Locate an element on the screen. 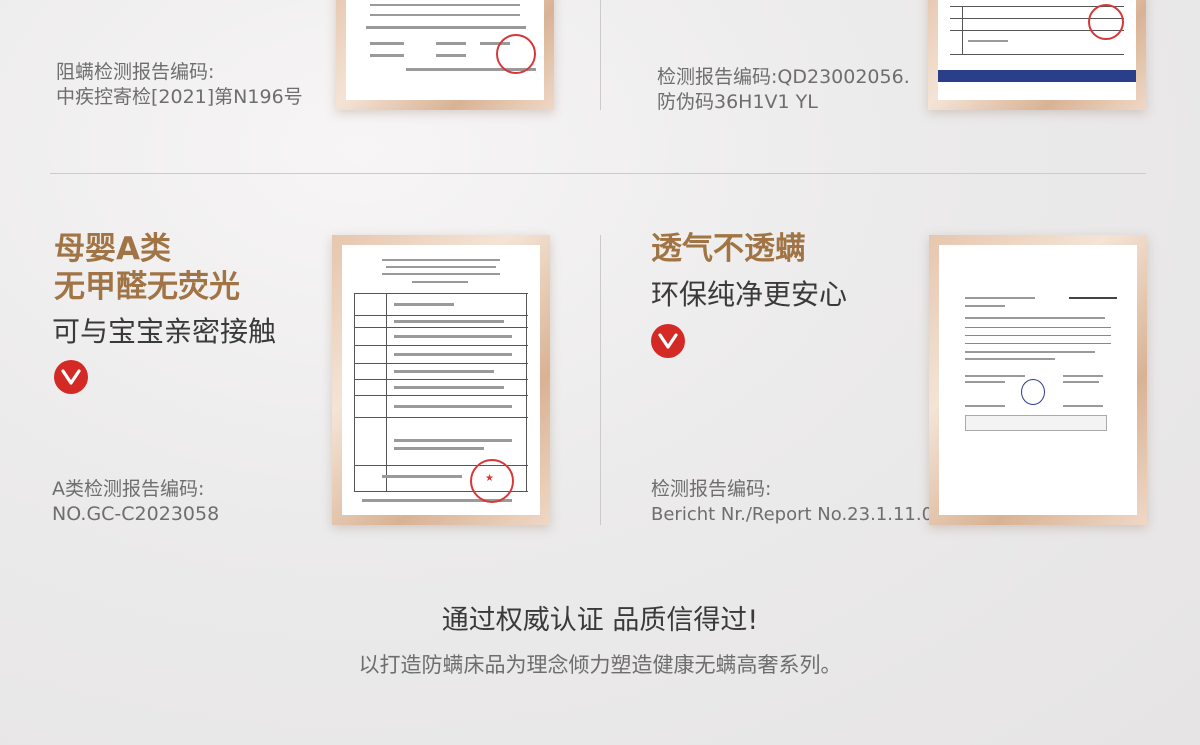  mid-right-tagline: 环保纯净更安心 is located at coordinates (749, 294).